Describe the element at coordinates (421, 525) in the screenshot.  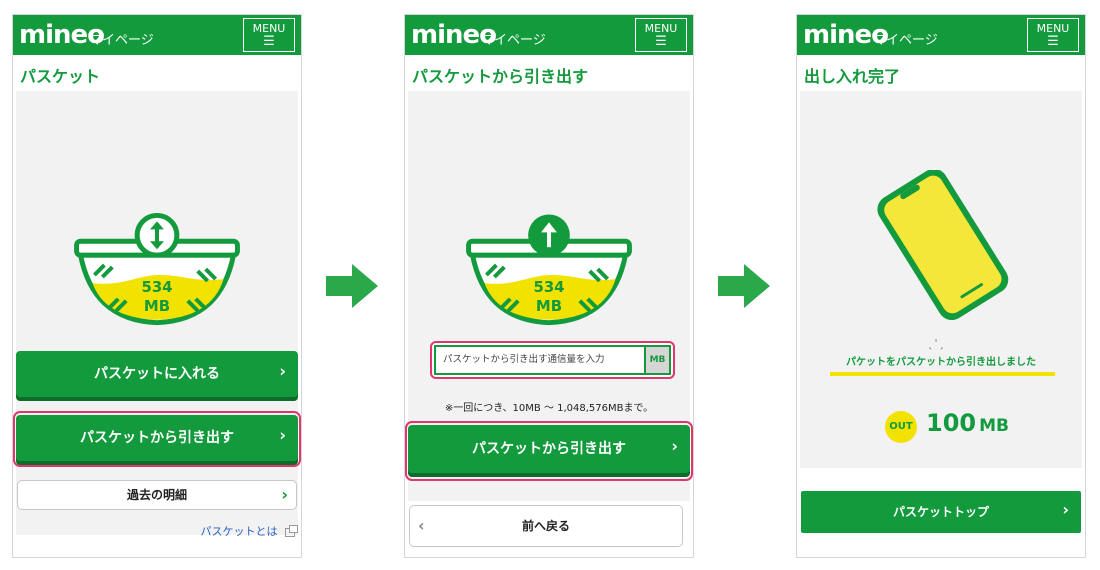
I see `chevron-left-icon: ‹` at that location.